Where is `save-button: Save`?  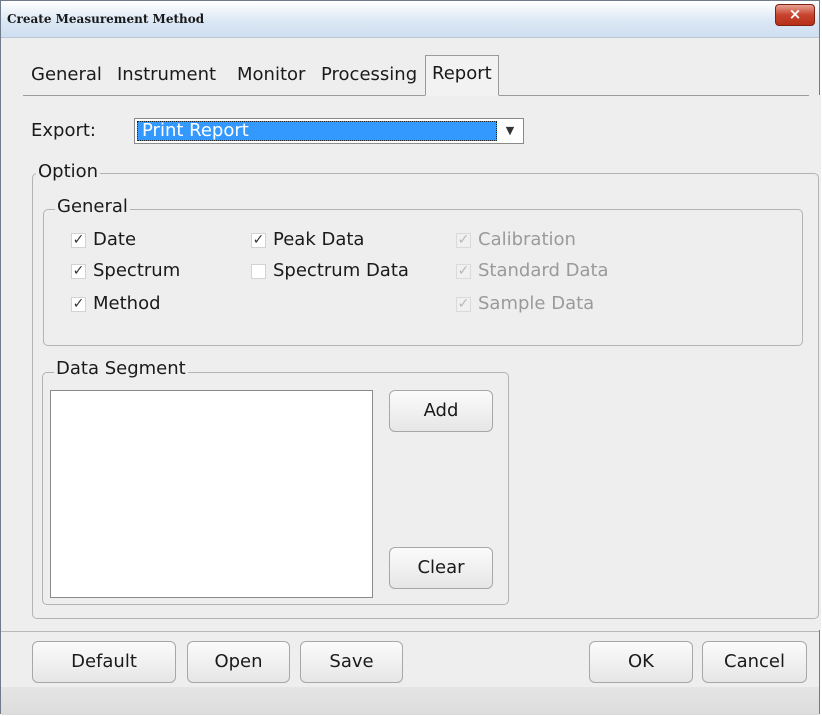 save-button: Save is located at coordinates (351, 662).